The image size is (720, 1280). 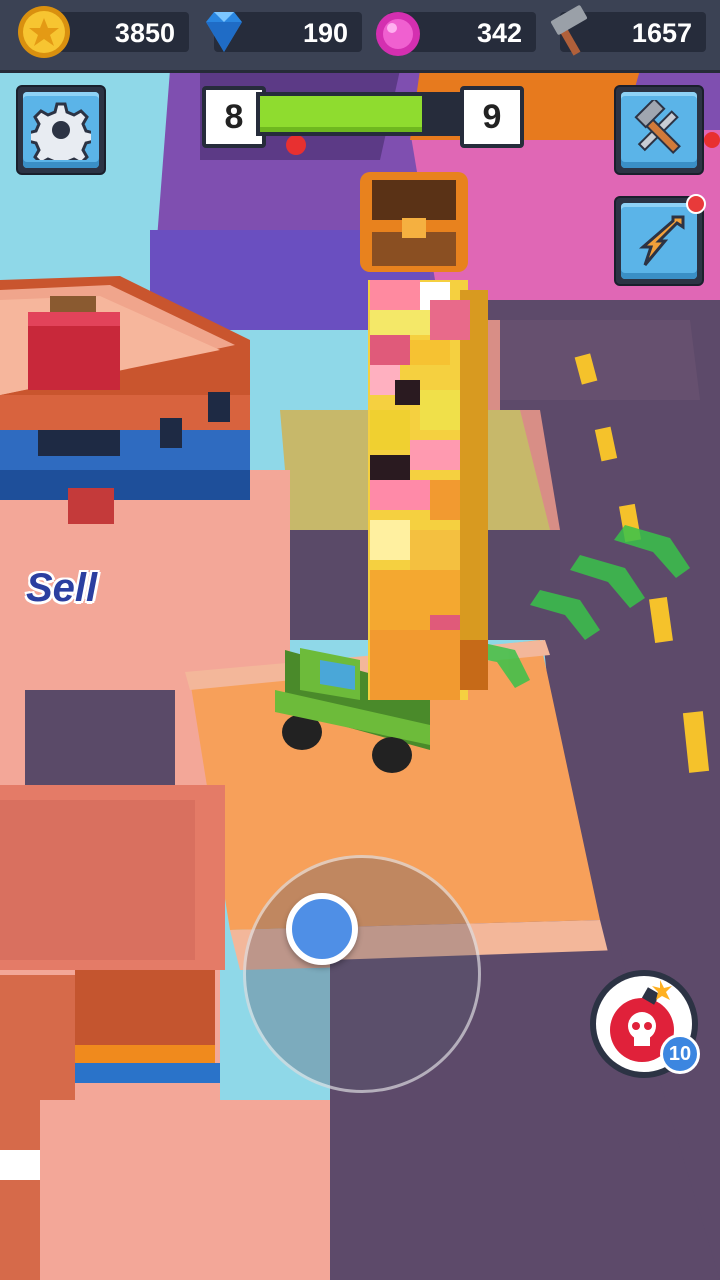 I want to click on hammer-icon, so click(x=569, y=30).